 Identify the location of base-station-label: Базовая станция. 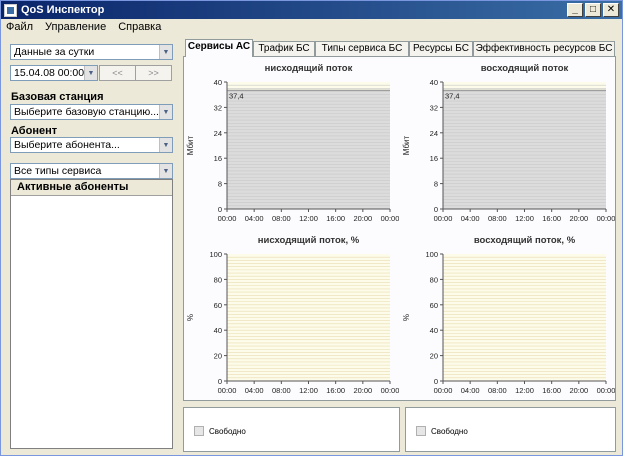
(57, 97).